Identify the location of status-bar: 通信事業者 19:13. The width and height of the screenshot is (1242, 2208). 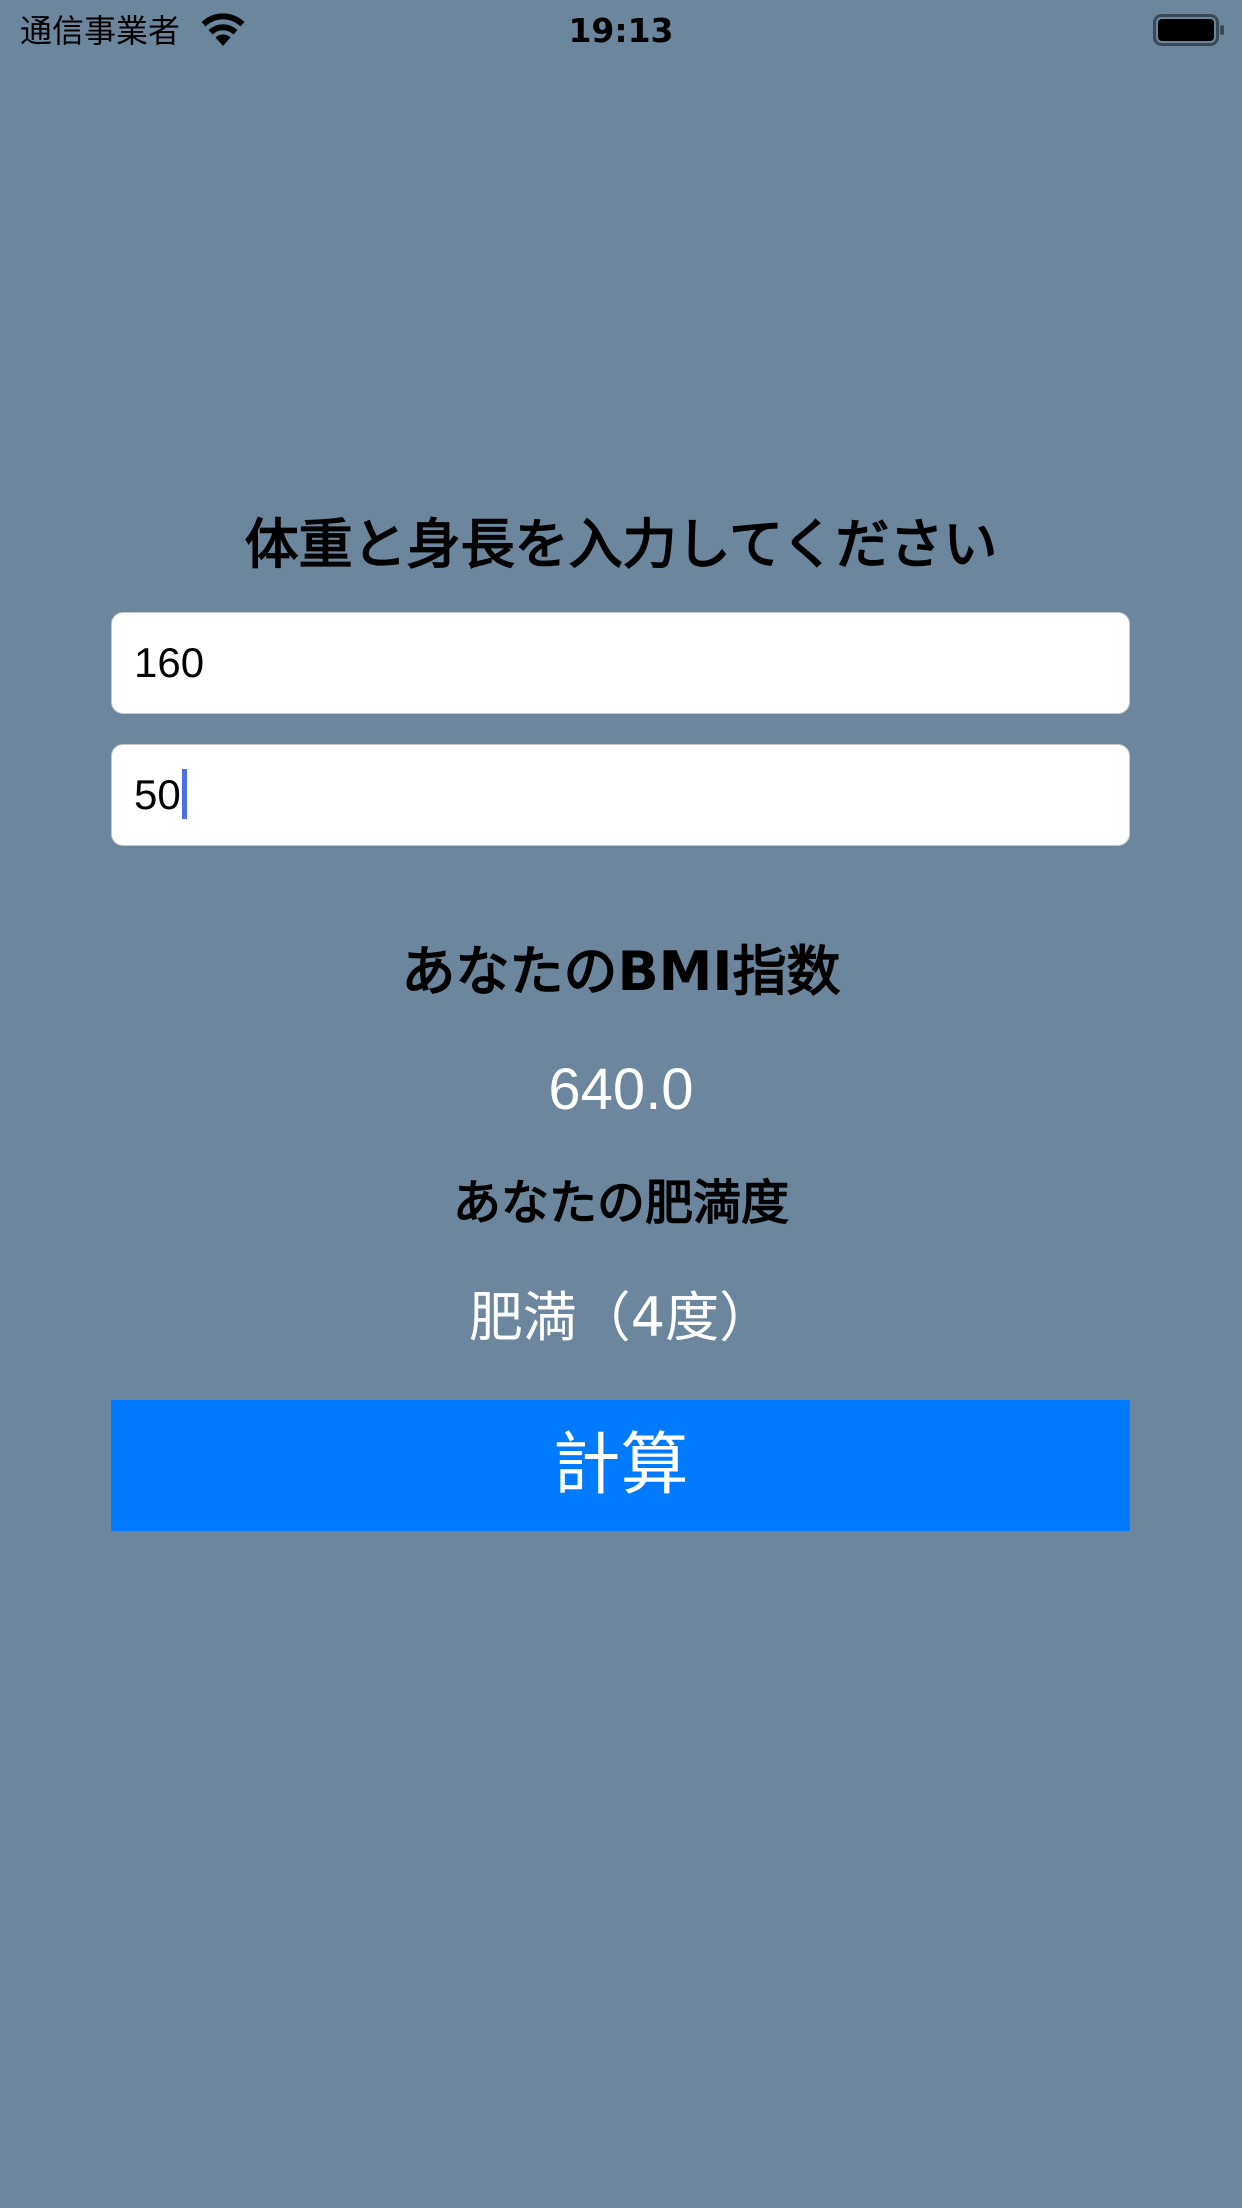
(621, 31).